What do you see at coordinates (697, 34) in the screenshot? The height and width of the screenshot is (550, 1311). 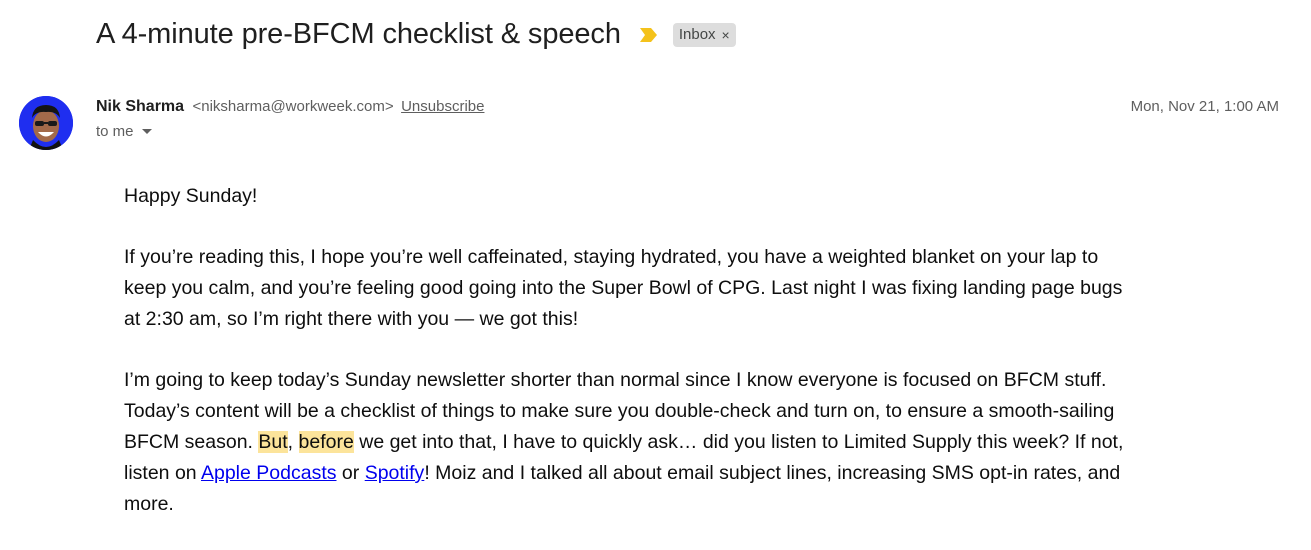 I see `inbox-label-text: Inbox` at bounding box center [697, 34].